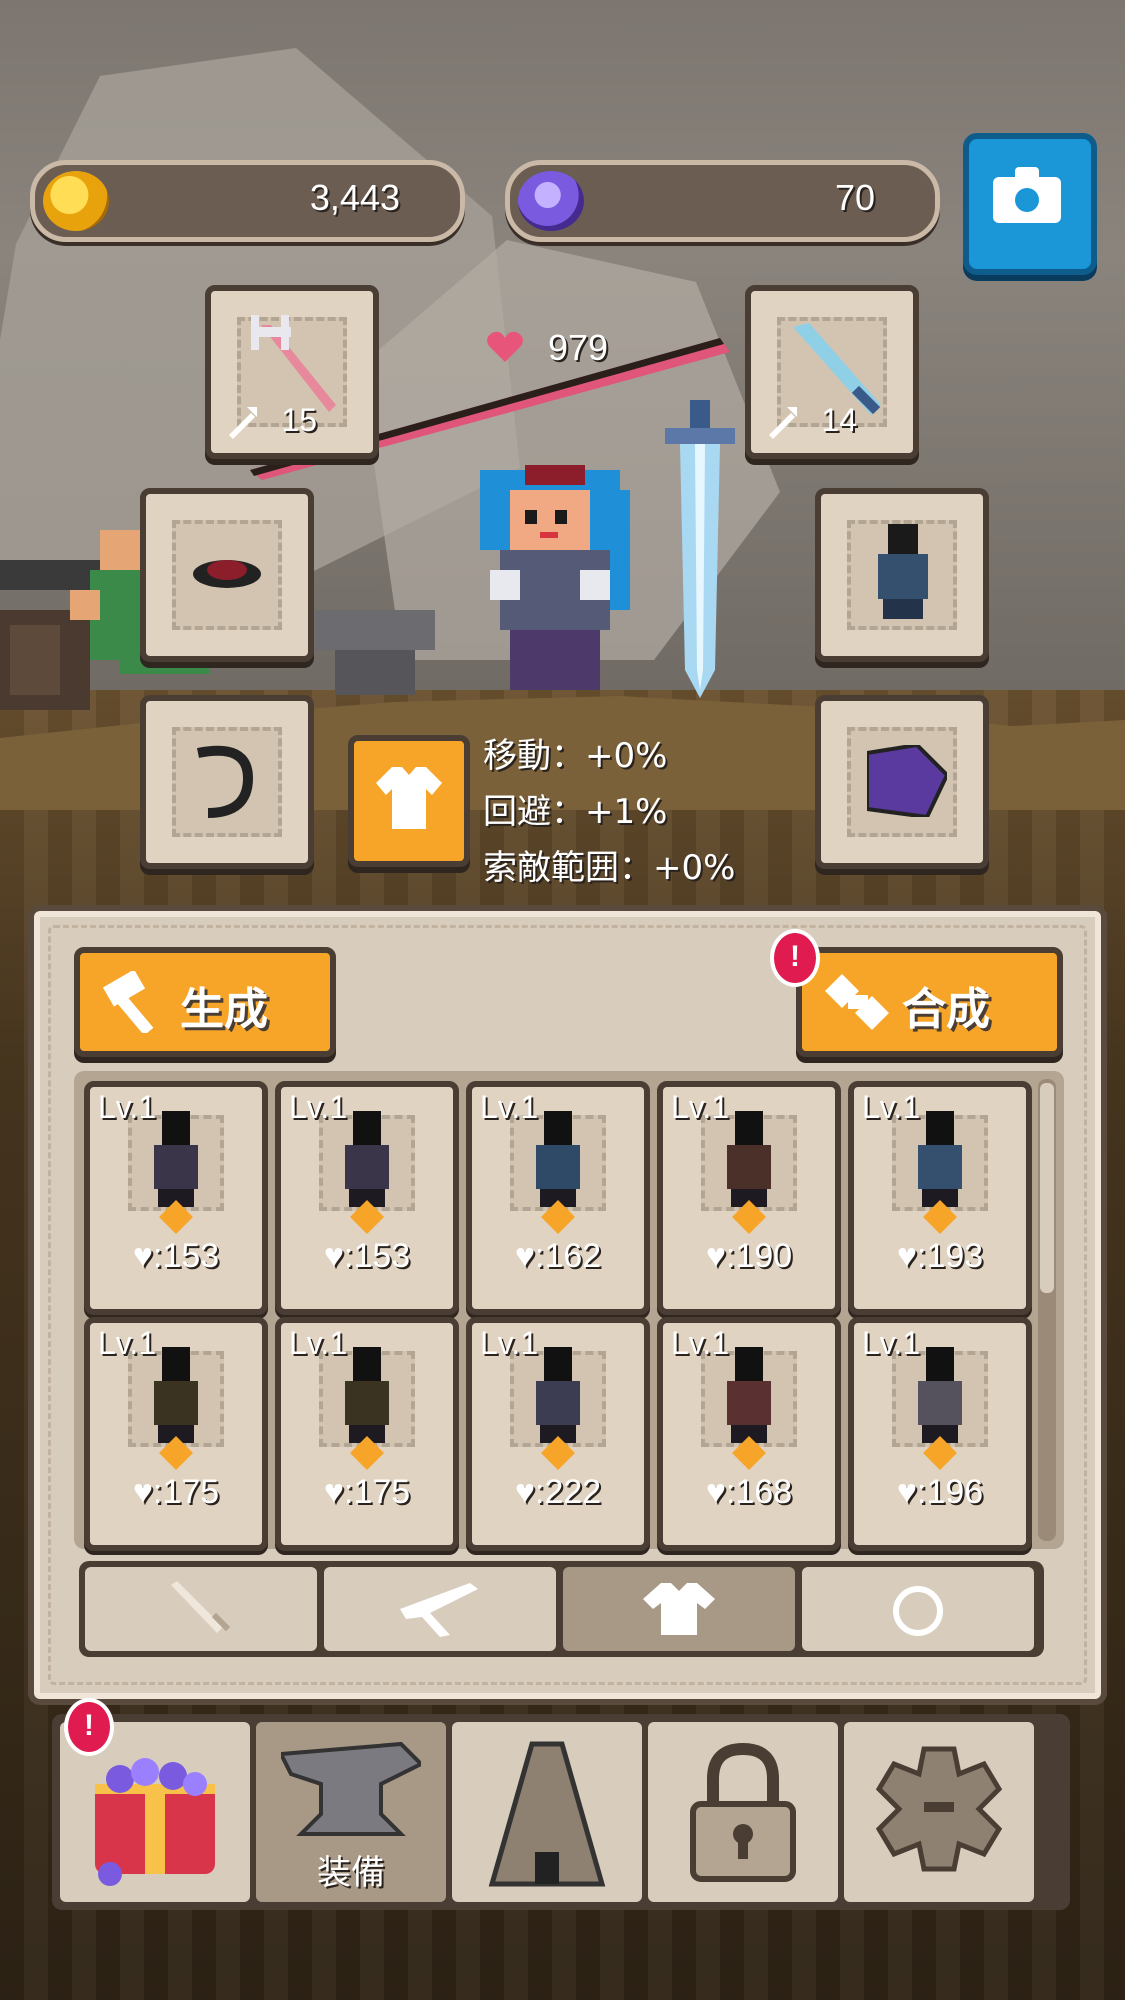 The height and width of the screenshot is (2000, 1125). Describe the element at coordinates (558, 1434) in the screenshot. I see `item-card: Lv.1 ♥:222` at that location.